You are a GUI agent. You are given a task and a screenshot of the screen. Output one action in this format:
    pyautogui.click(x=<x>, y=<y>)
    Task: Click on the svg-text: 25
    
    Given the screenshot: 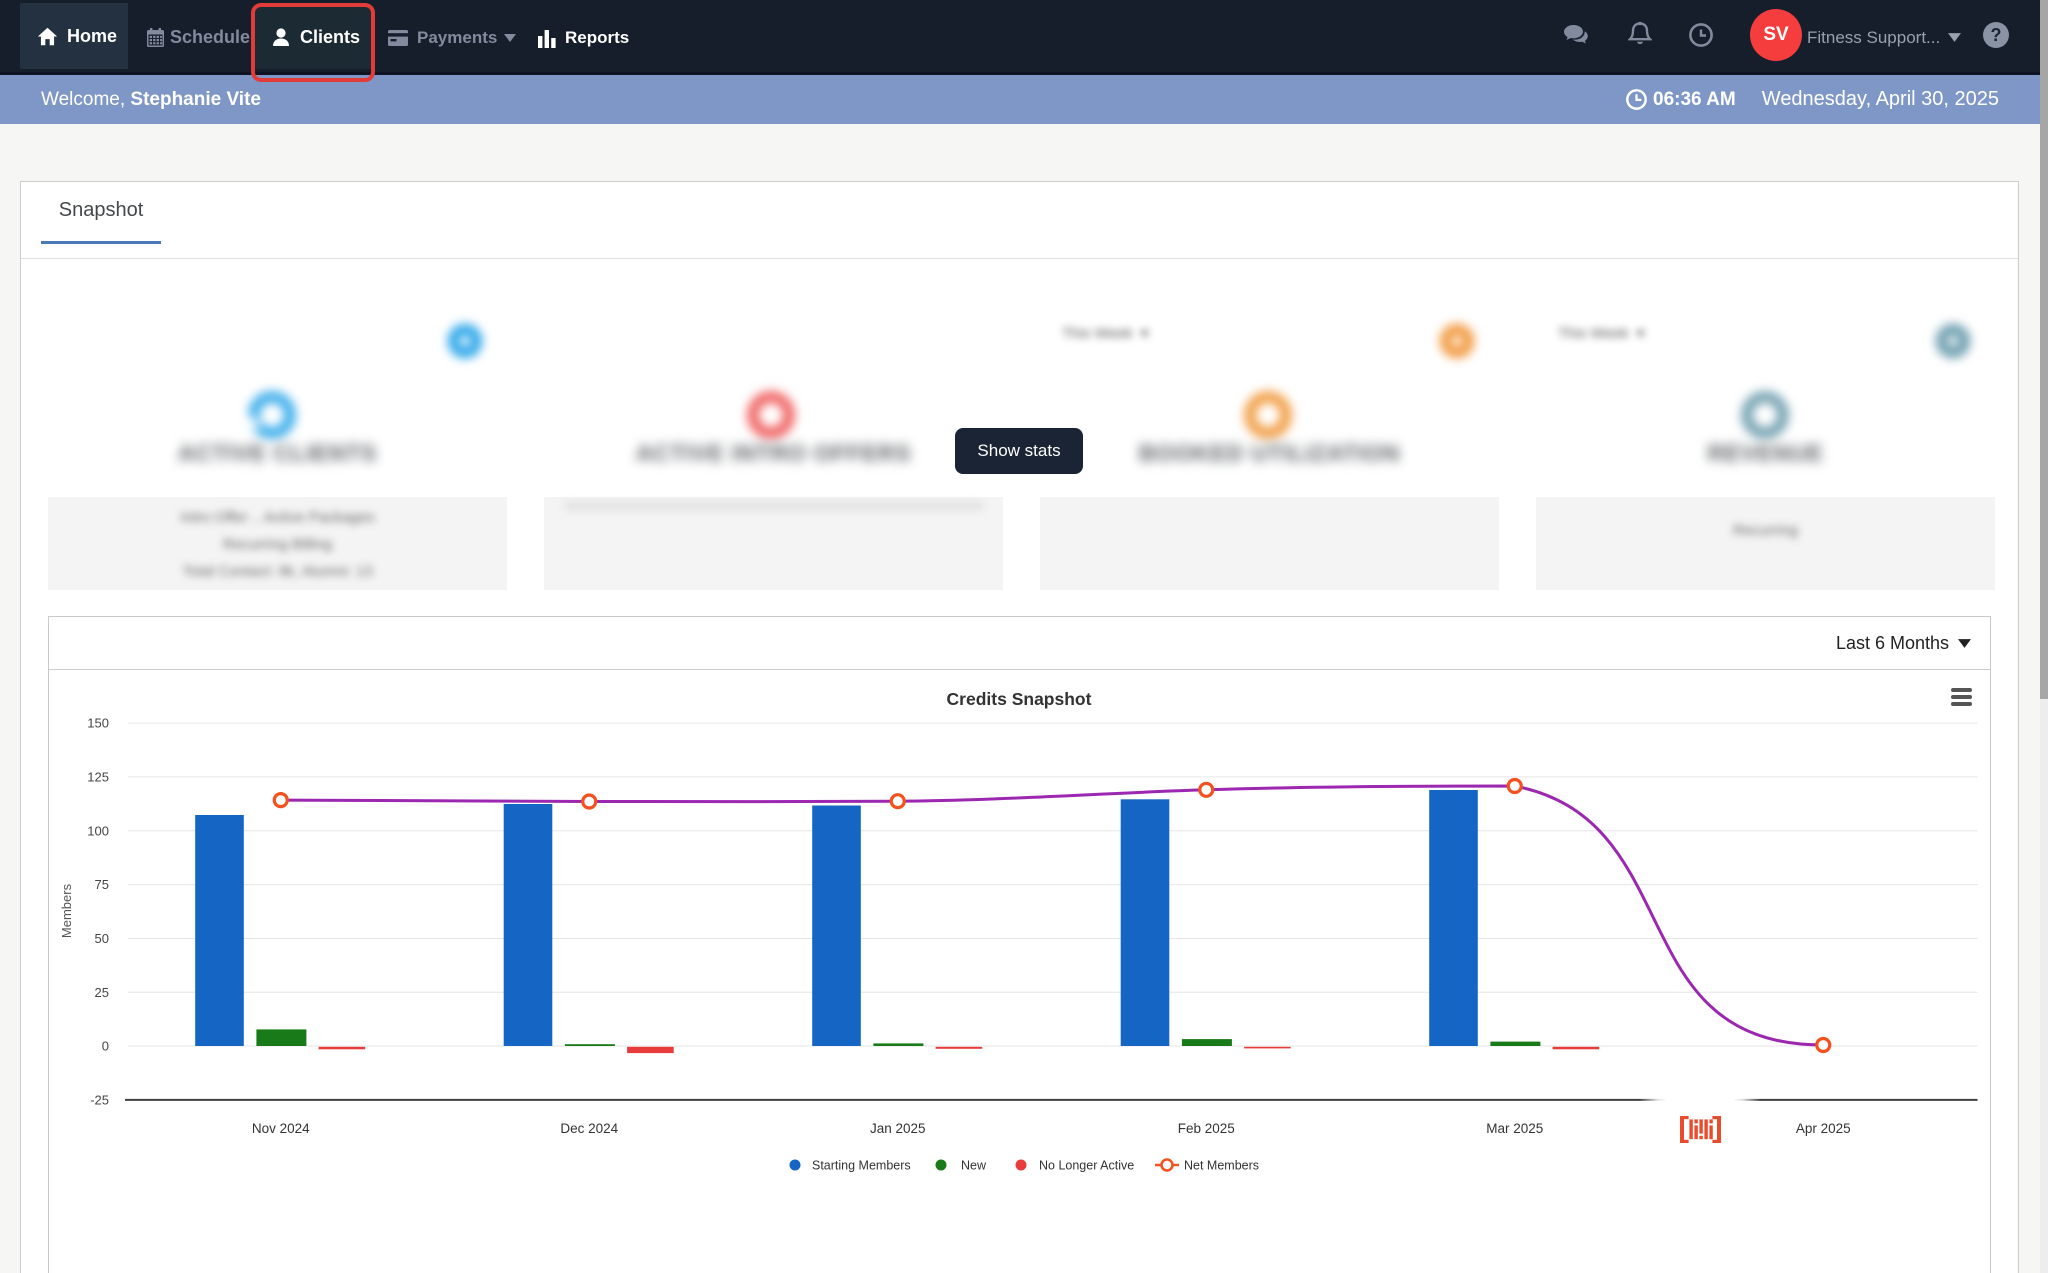 What is the action you would take?
    pyautogui.click(x=102, y=992)
    